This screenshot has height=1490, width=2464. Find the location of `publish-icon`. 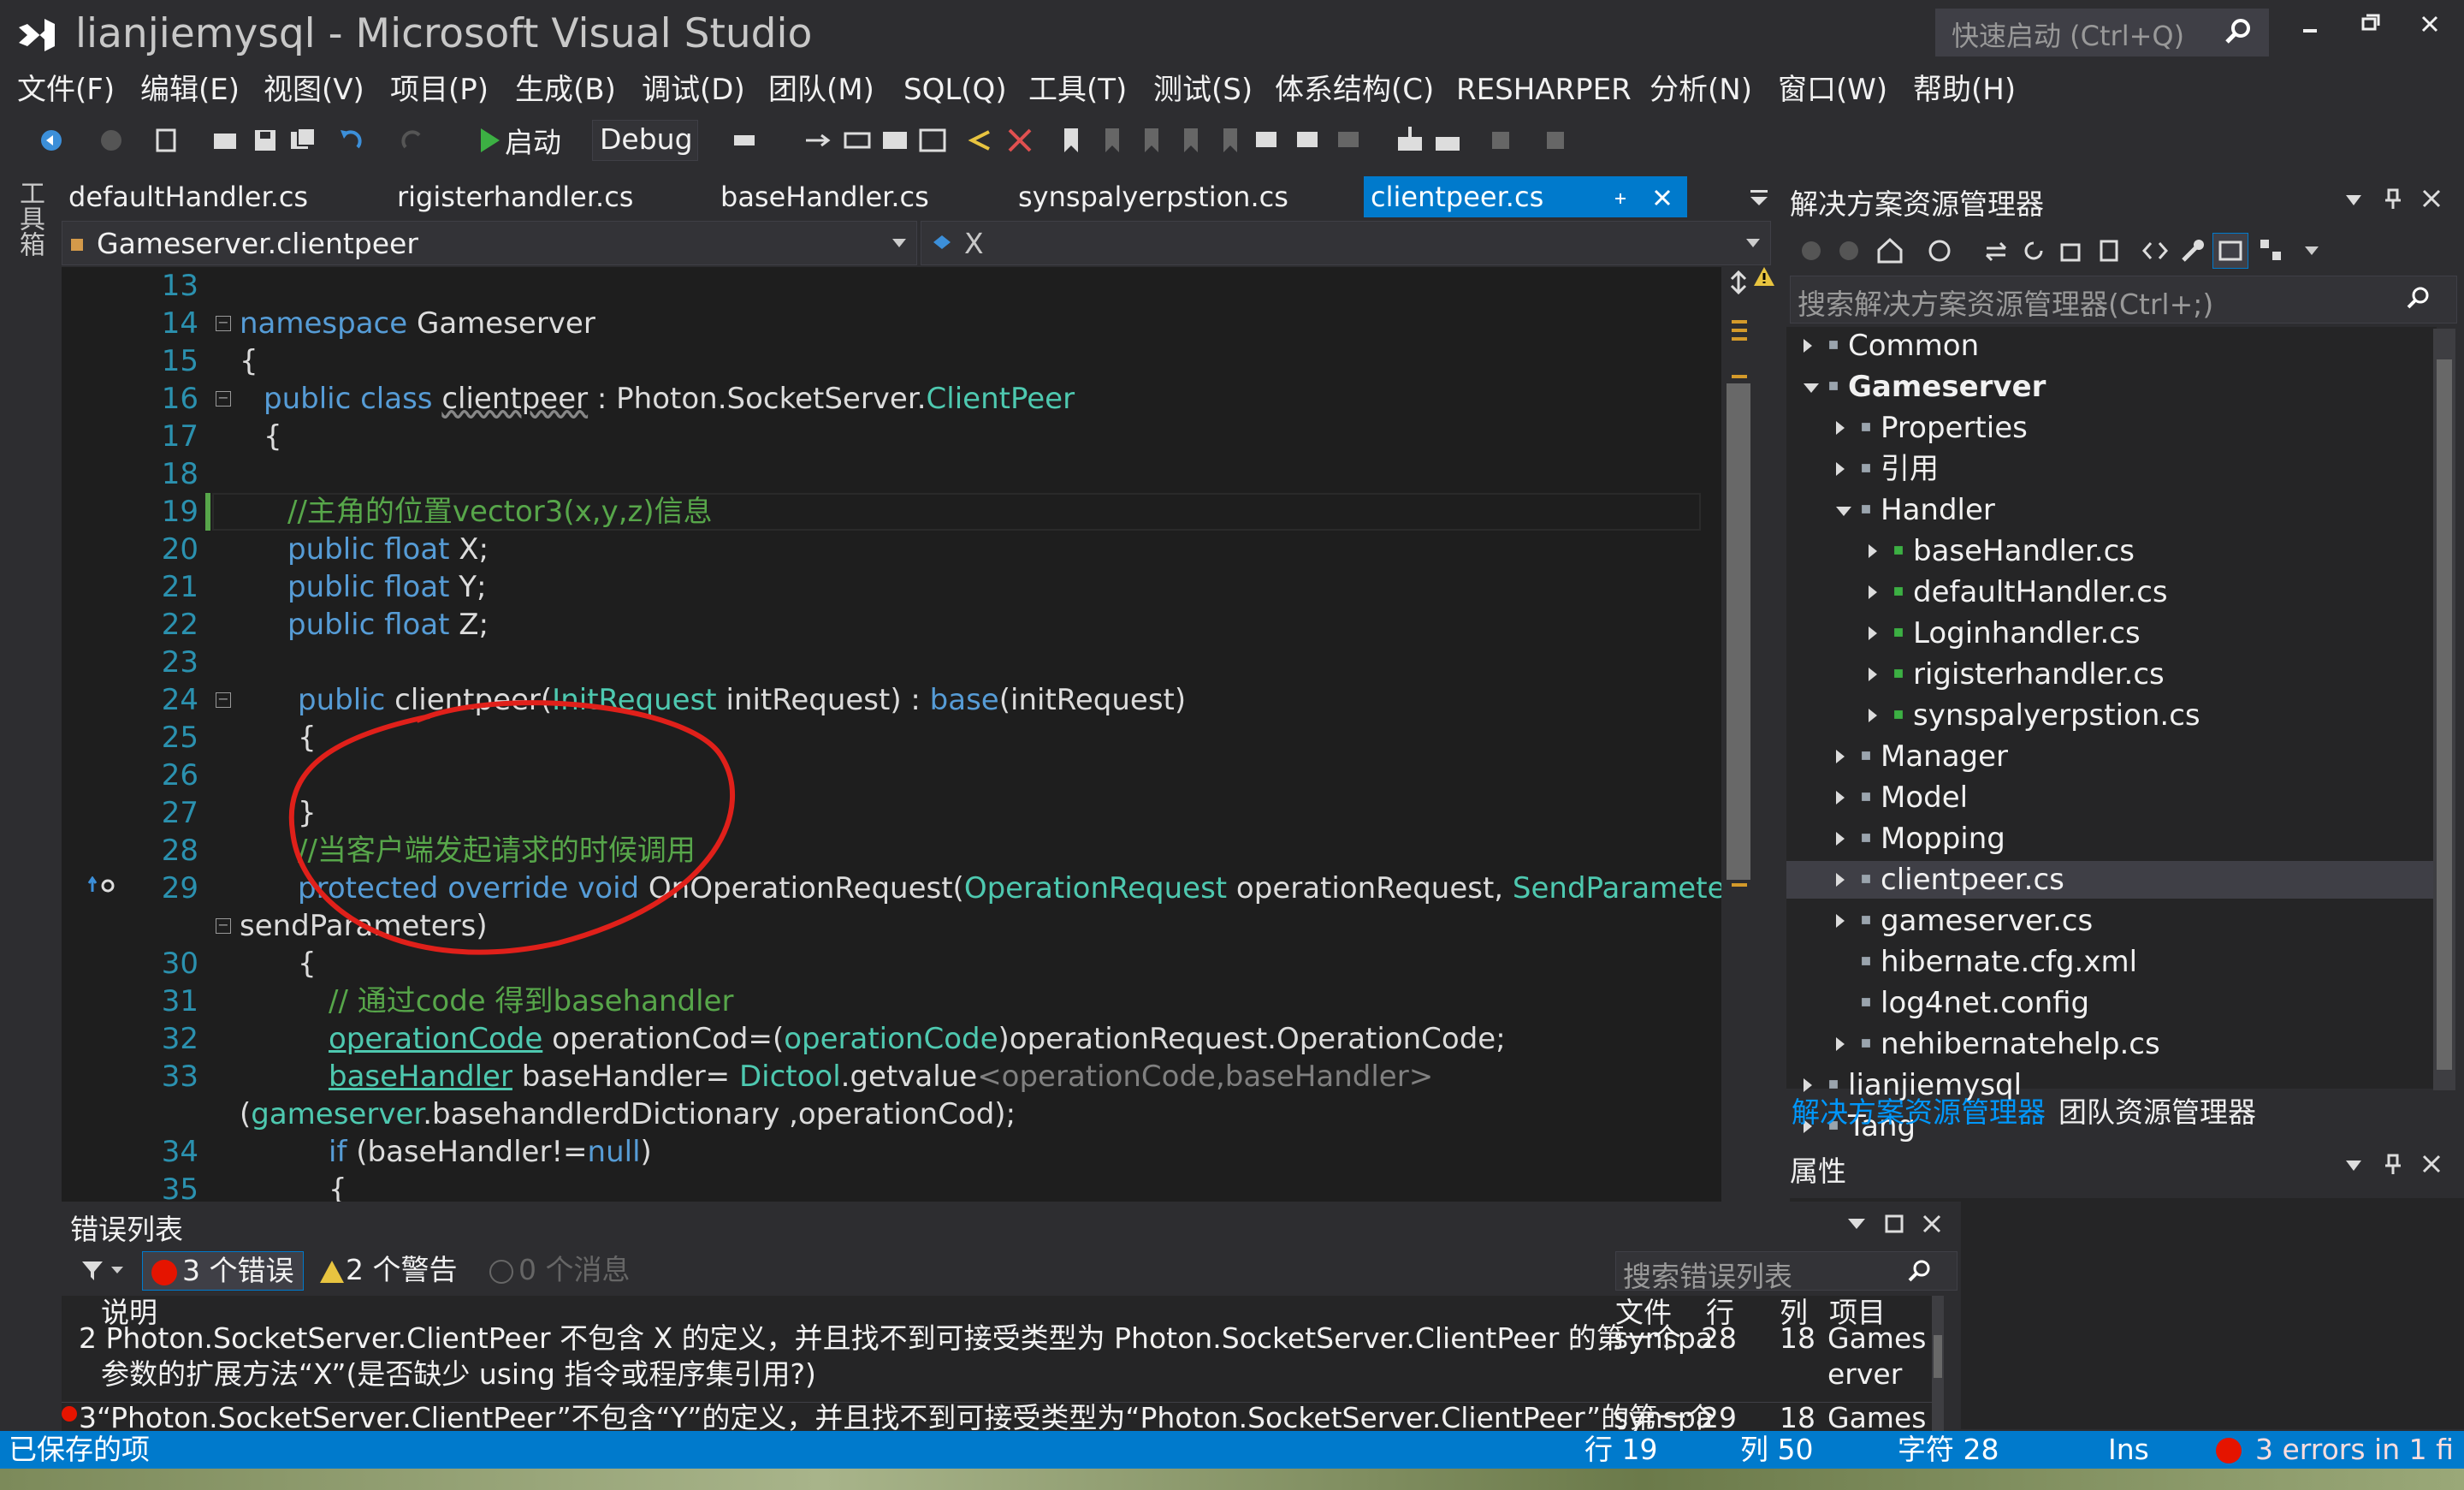

publish-icon is located at coordinates (1410, 140).